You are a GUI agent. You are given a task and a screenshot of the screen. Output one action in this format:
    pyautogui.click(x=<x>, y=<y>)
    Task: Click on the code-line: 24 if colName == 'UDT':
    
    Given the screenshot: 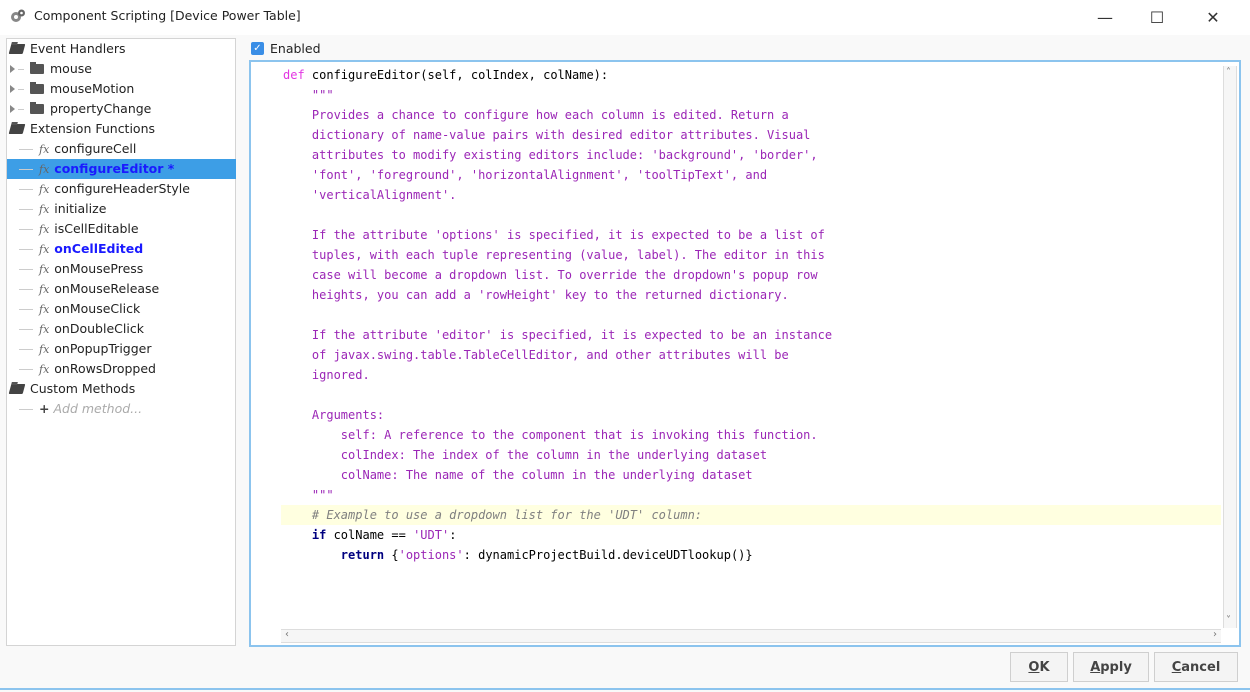 What is the action you would take?
    pyautogui.click(x=751, y=535)
    